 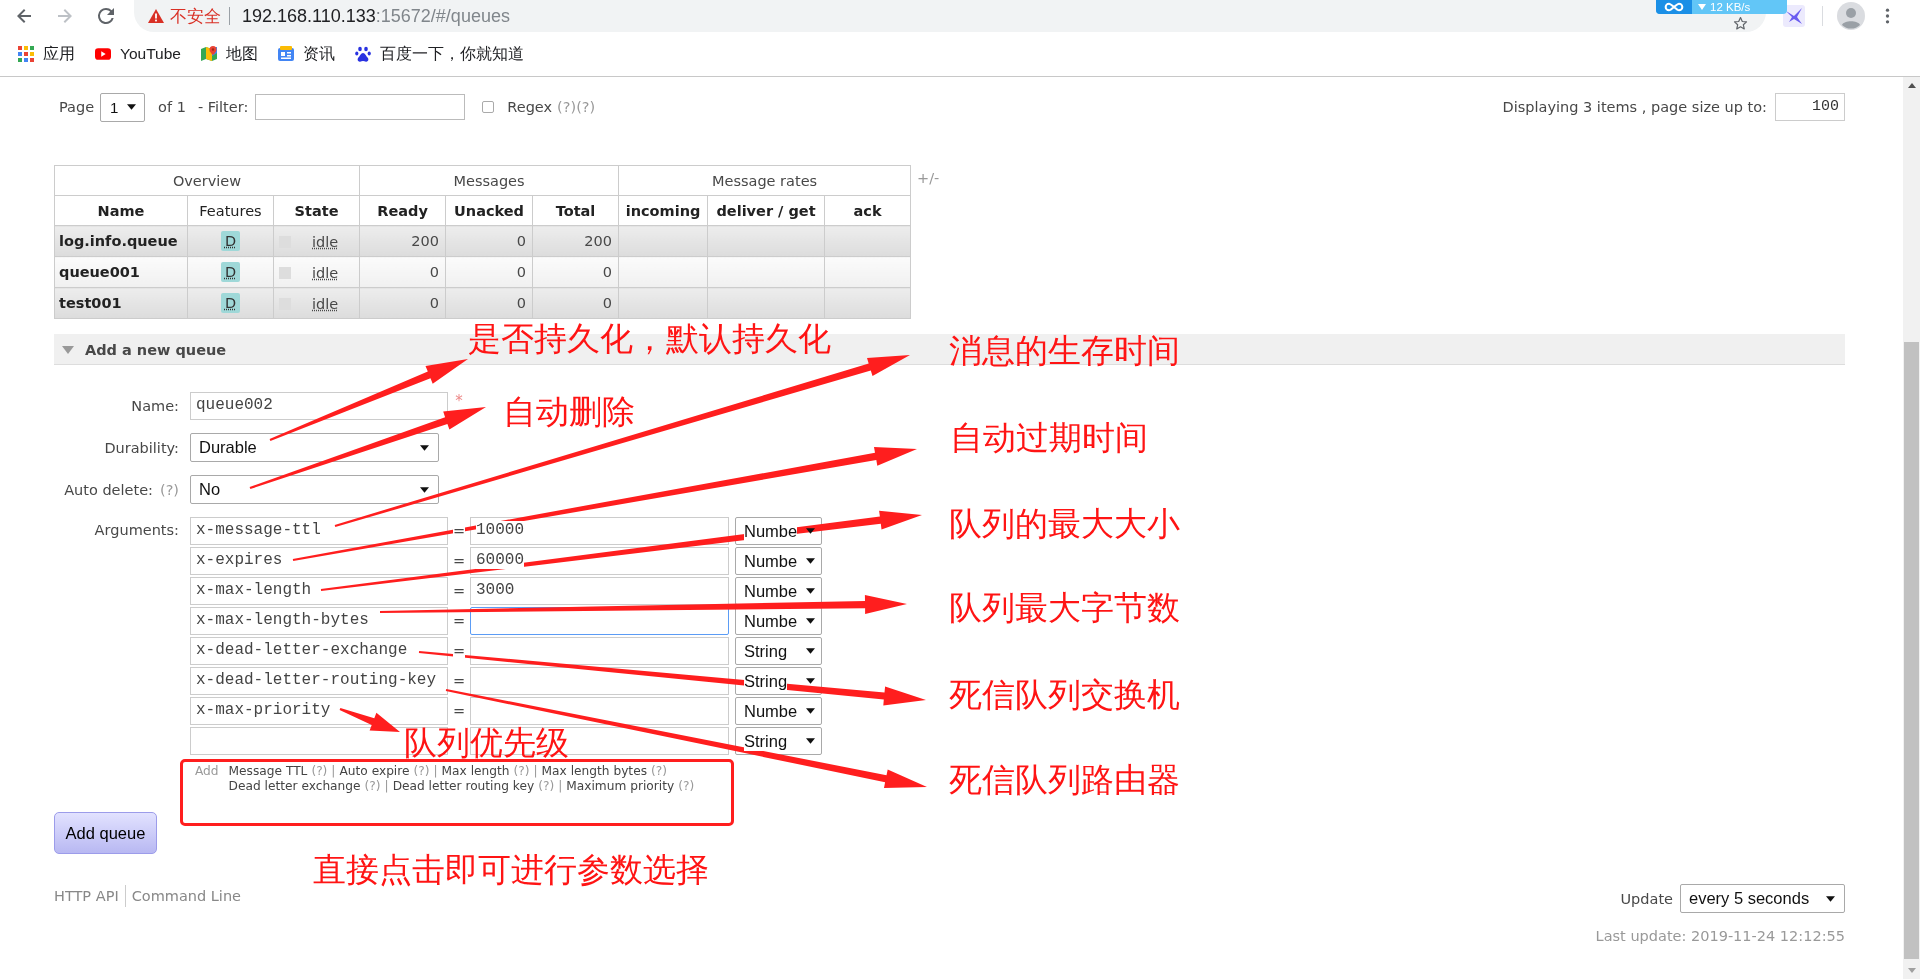 I want to click on field-label: Auto delete:, so click(x=108, y=489).